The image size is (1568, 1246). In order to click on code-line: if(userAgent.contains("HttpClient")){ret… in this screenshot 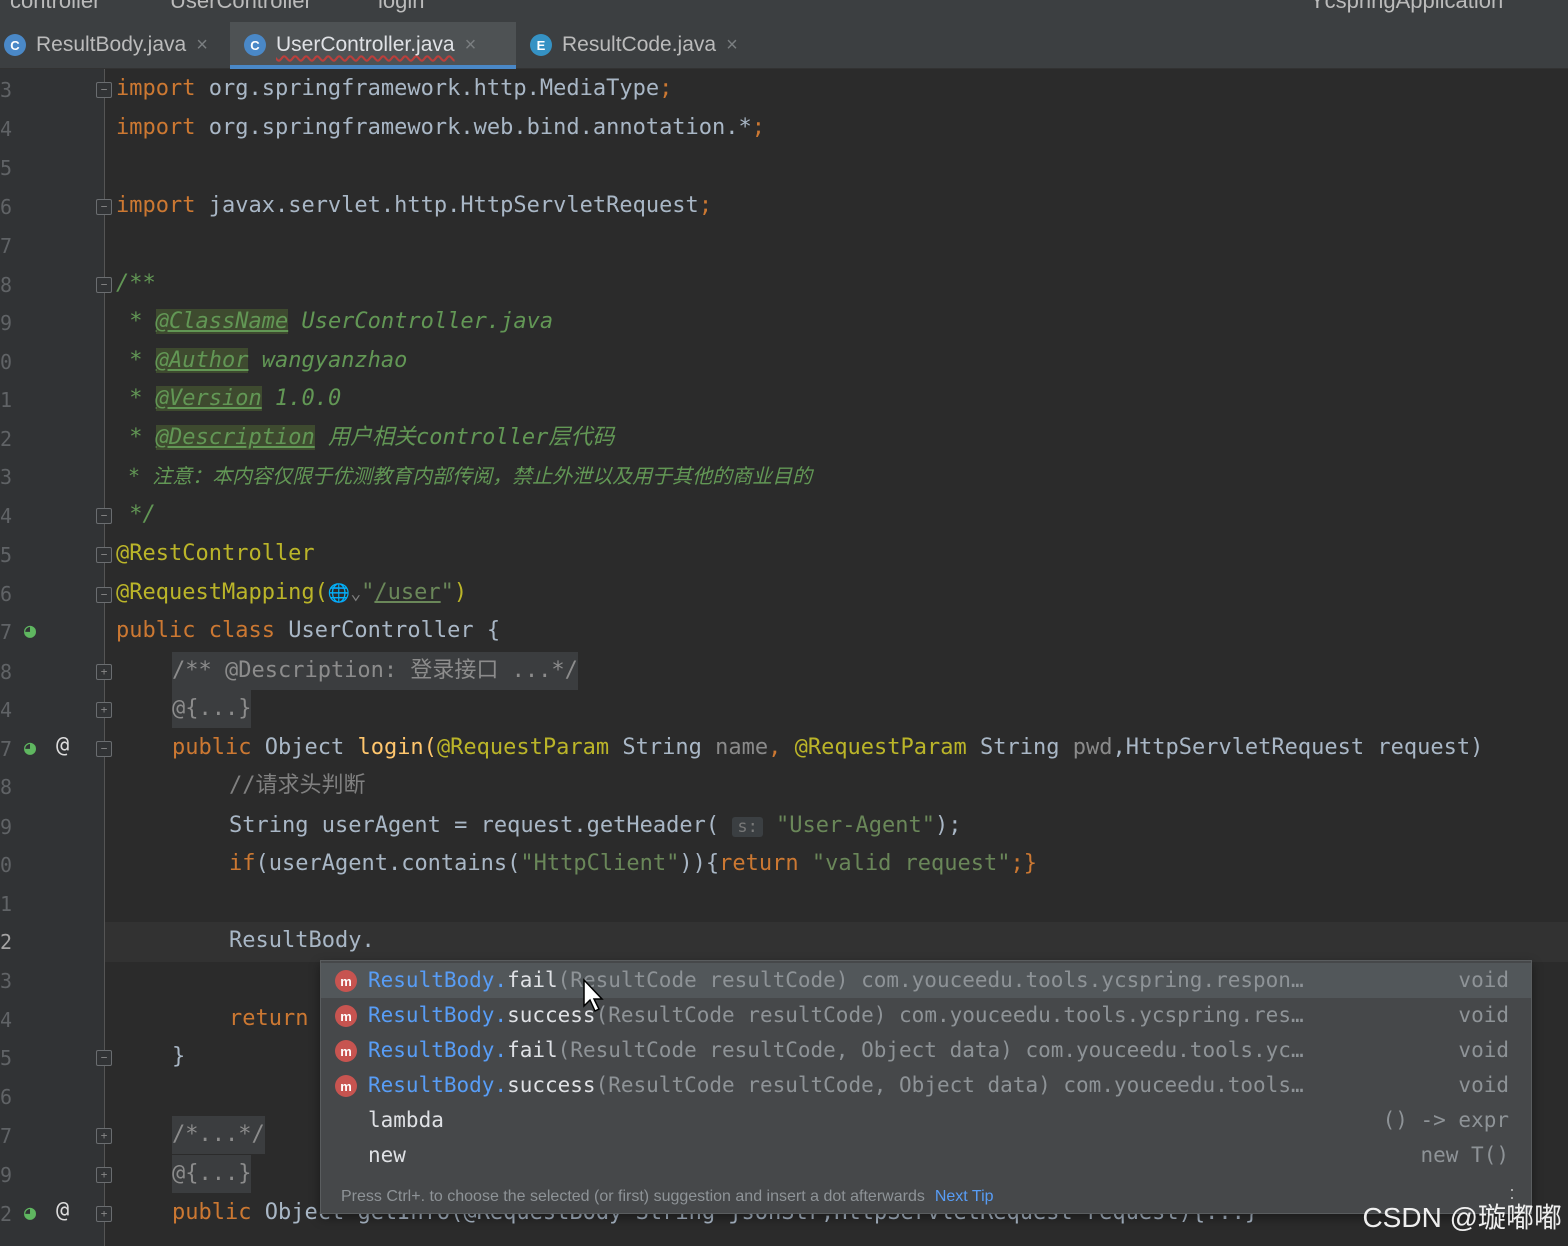, I will do `click(633, 864)`.